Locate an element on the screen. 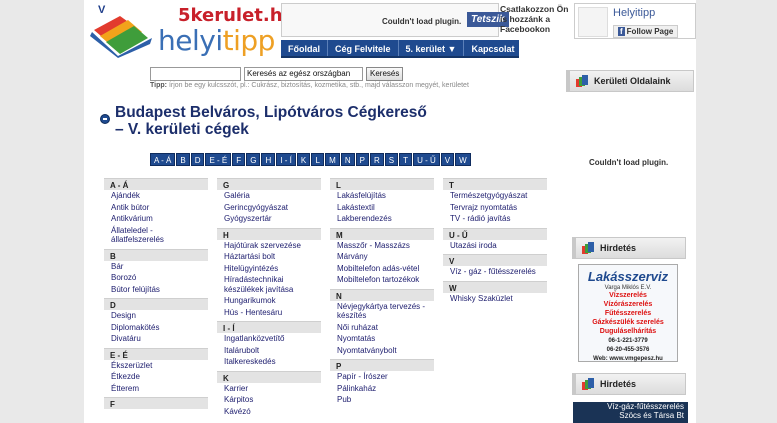  letter-filter-button: L is located at coordinates (318, 159).